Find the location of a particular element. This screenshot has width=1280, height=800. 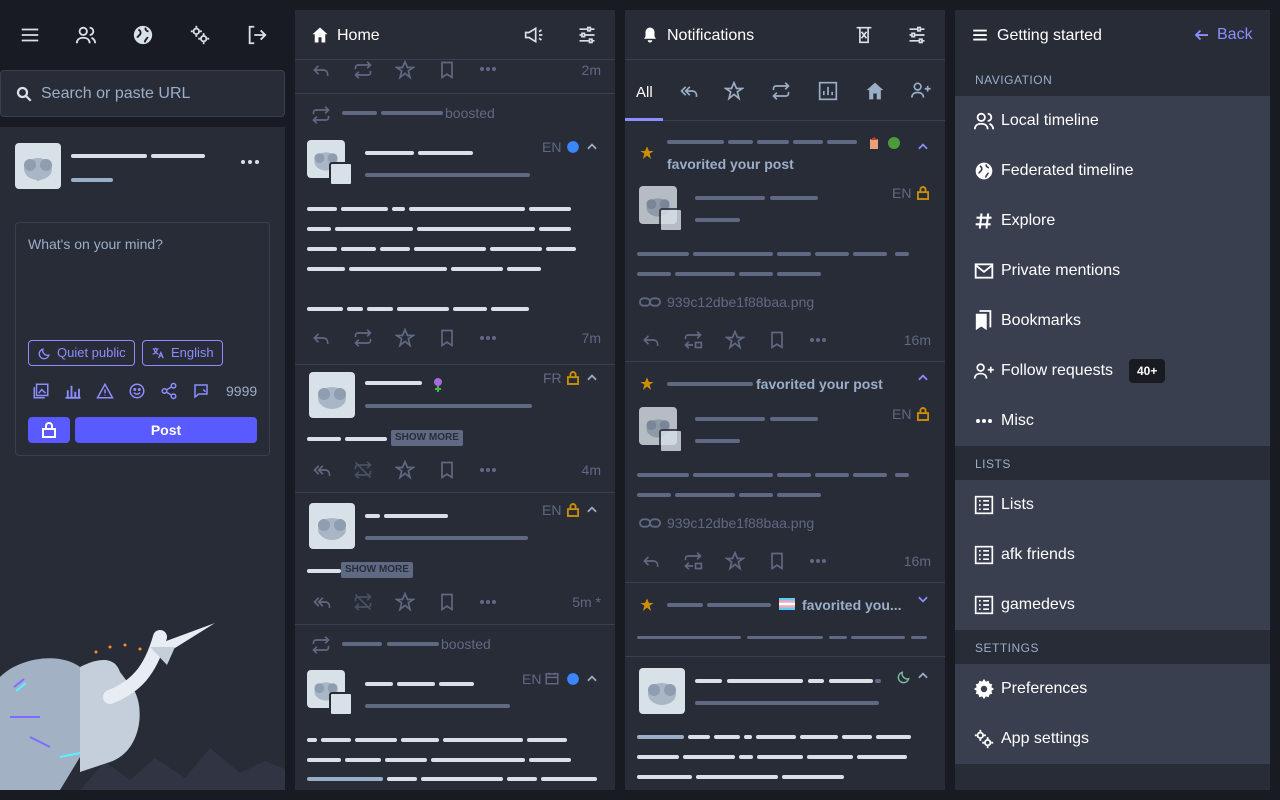

list-item-lists: Lists is located at coordinates (1112, 505).